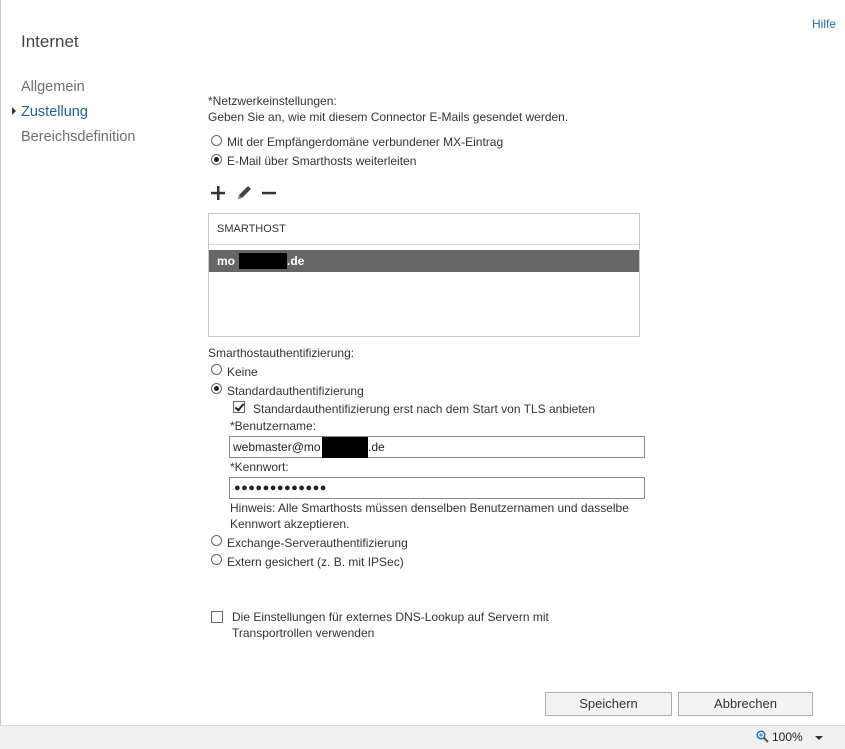  I want to click on password-field: ●●●●●●●●●●●●●, so click(437, 488).